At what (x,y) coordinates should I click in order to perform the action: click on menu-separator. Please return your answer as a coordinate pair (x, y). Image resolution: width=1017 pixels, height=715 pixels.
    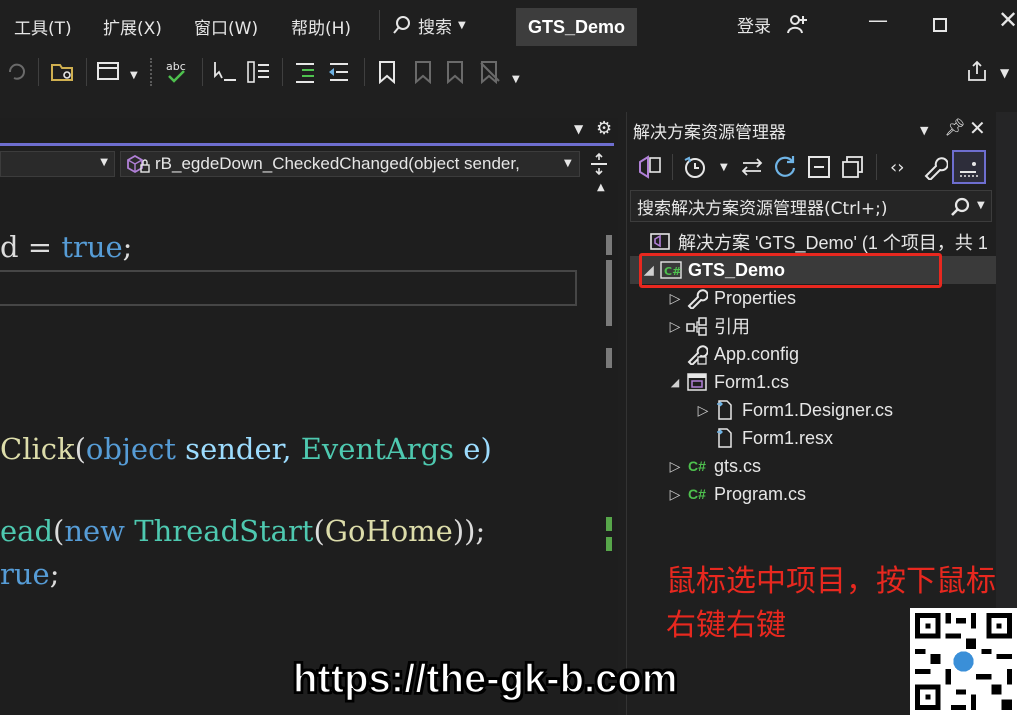
    Looking at the image, I should click on (379, 25).